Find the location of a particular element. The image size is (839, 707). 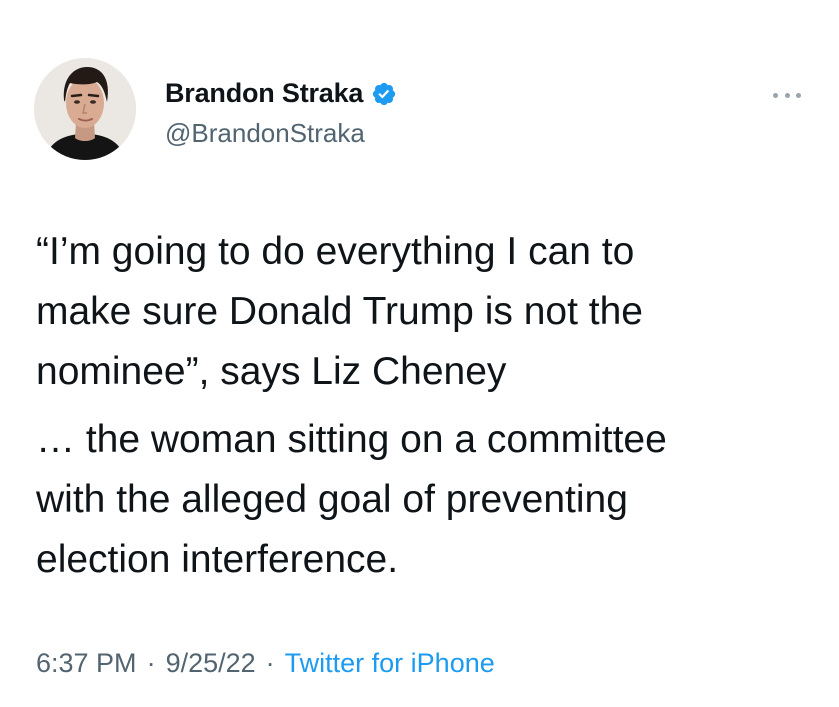

display-name: Brandon Straka is located at coordinates (264, 93).